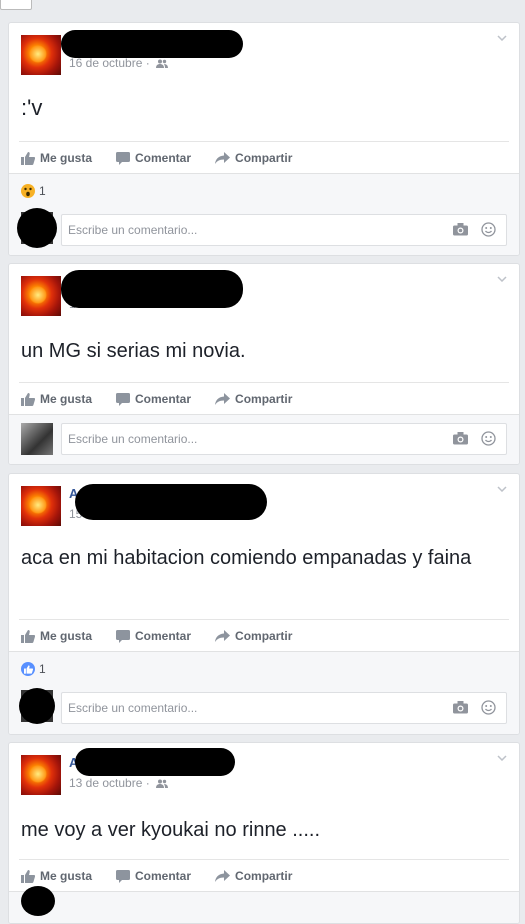  Describe the element at coordinates (264, 904) in the screenshot. I see `comment-area` at that location.